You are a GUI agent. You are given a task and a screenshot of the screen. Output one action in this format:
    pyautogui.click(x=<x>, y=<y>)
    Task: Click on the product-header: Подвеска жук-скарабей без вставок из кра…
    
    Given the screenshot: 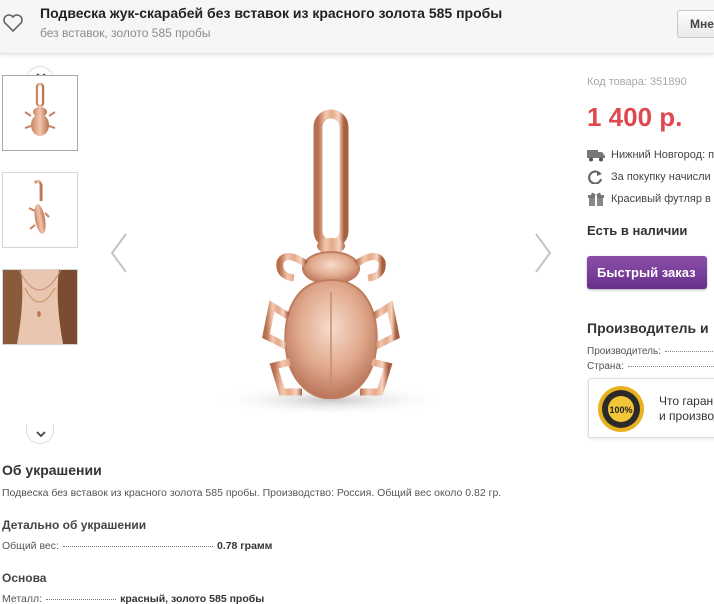 What is the action you would take?
    pyautogui.click(x=357, y=27)
    